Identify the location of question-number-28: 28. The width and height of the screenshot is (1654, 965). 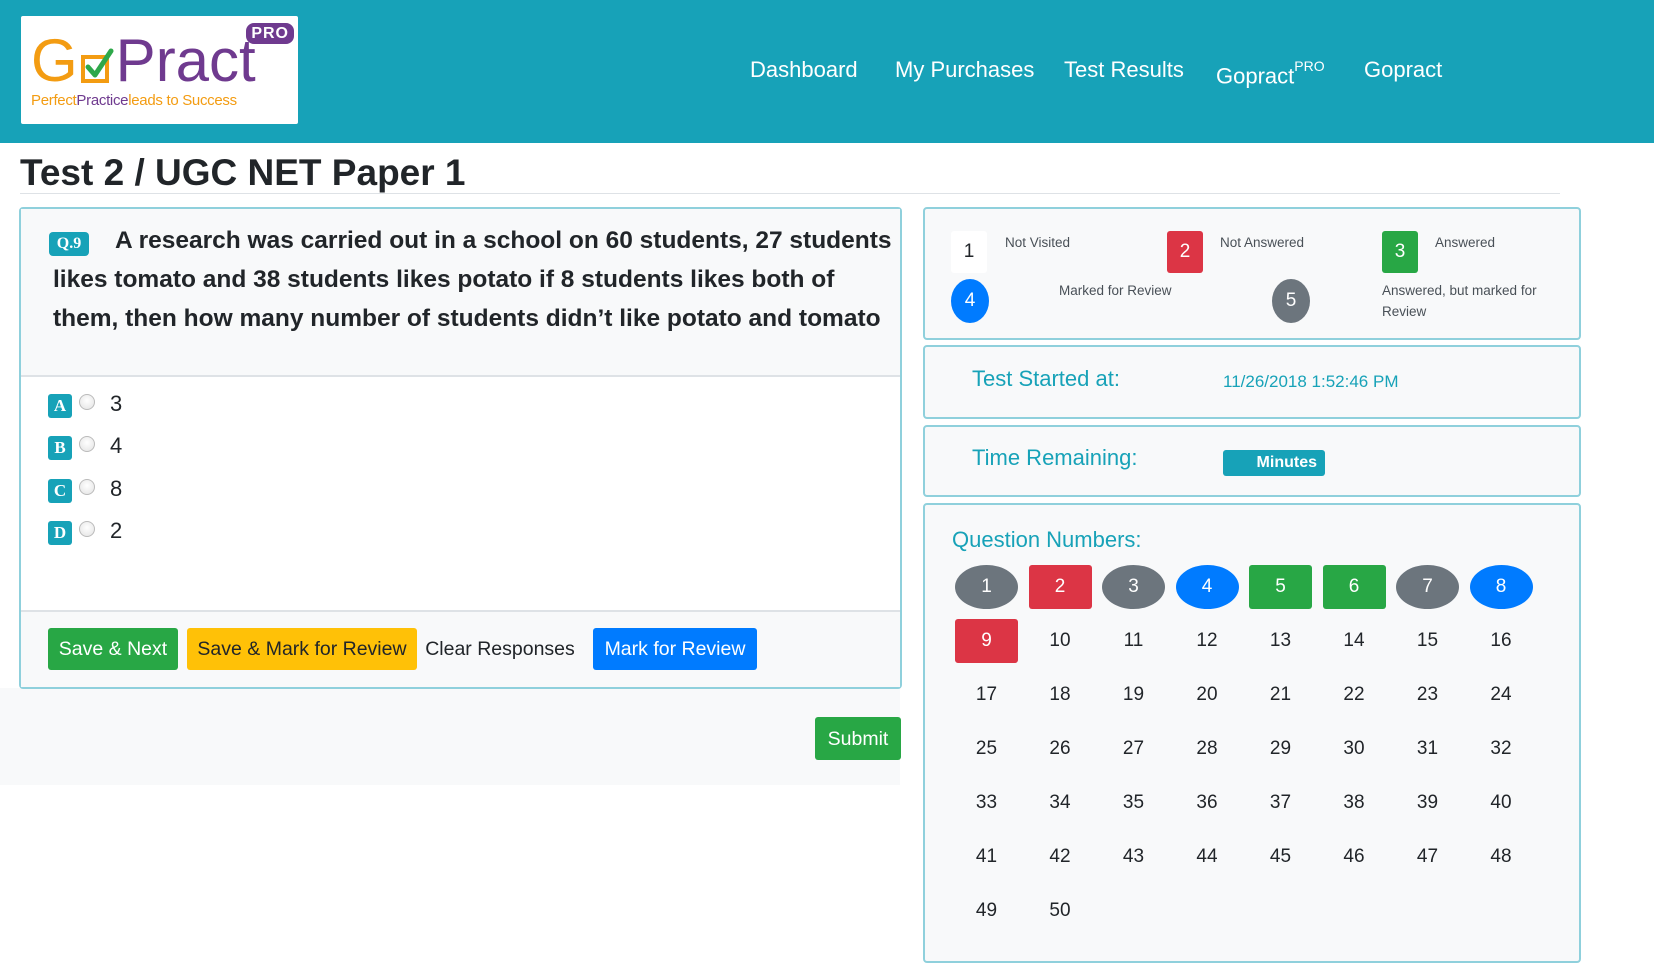
(1207, 749).